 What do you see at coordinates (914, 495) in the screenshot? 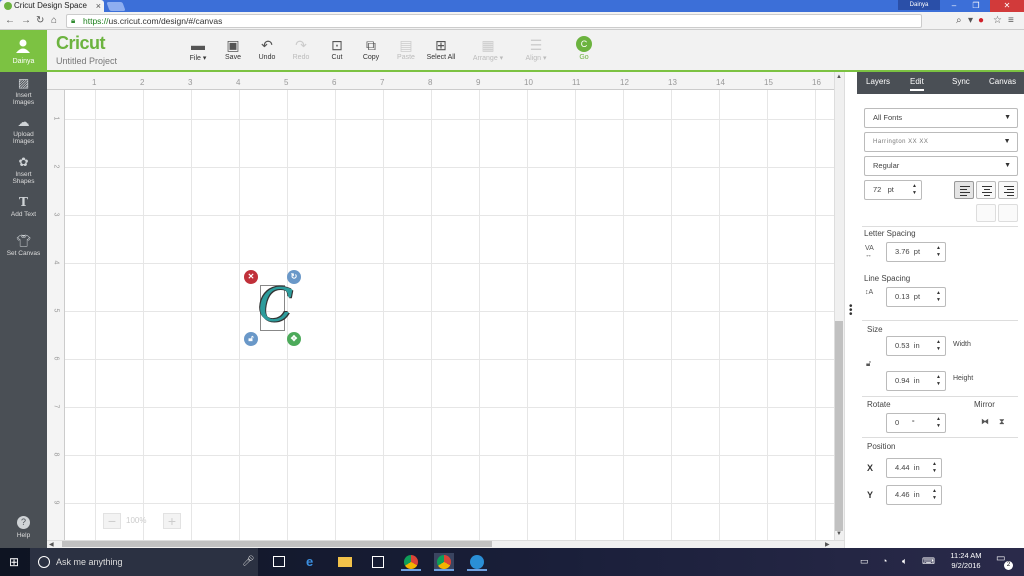
I see `y-position-stepper: 4.46 in ▲ ▼` at bounding box center [914, 495].